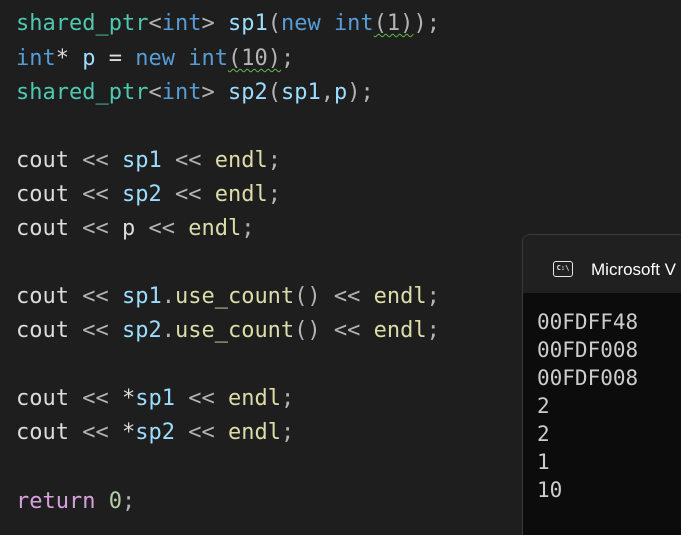 The width and height of the screenshot is (681, 535). I want to click on code-line: cout << p << endl;, so click(135, 229).